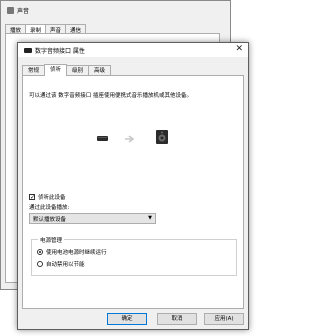 This screenshot has height=336, width=320. I want to click on speaker-device-icon, so click(28, 50).